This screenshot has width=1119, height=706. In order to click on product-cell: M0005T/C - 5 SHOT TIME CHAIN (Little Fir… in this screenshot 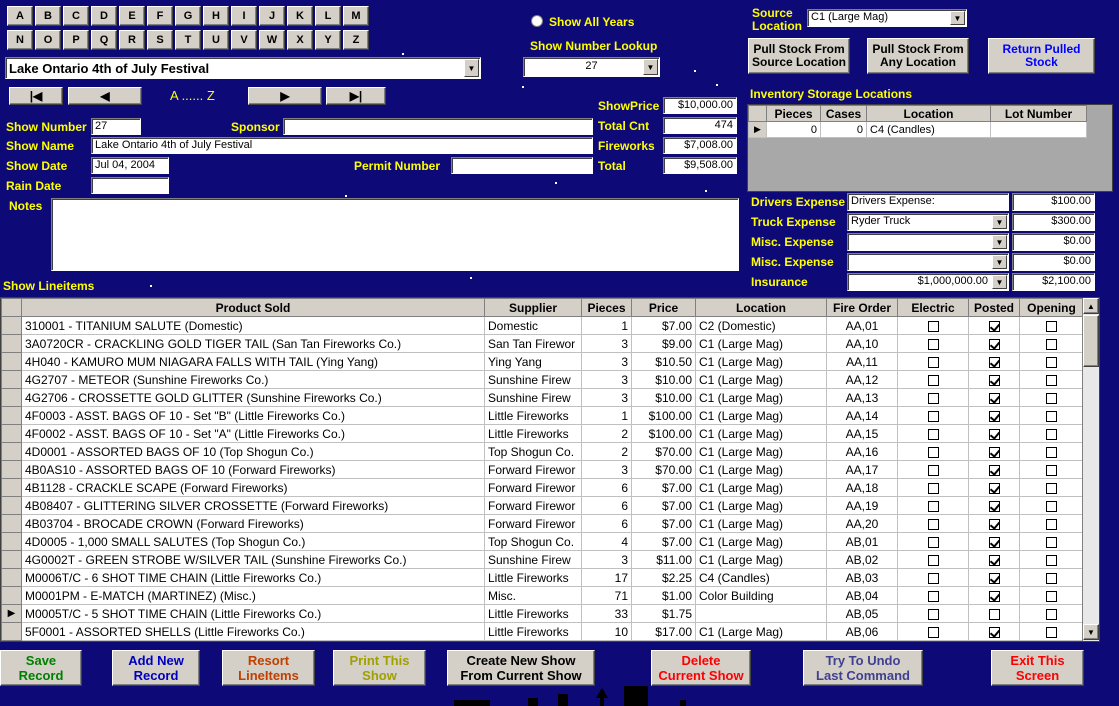, I will do `click(253, 613)`.